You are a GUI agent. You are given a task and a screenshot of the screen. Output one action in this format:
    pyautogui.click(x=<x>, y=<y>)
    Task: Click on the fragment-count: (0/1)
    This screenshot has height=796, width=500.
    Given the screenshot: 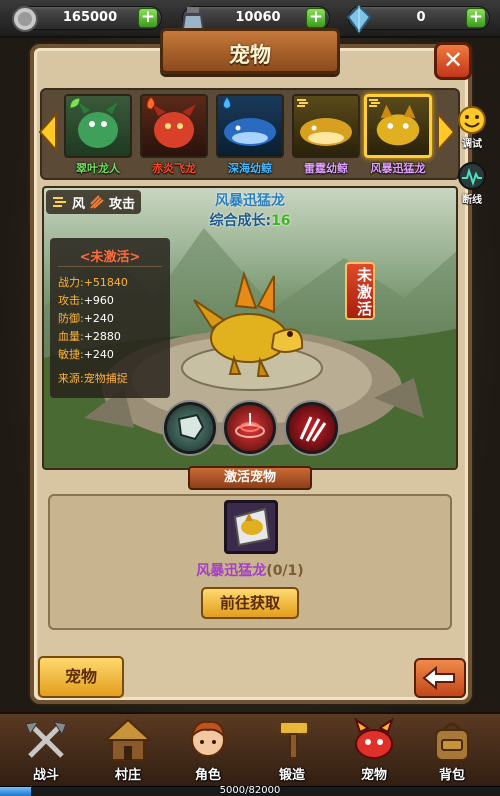 What is the action you would take?
    pyautogui.click(x=285, y=571)
    